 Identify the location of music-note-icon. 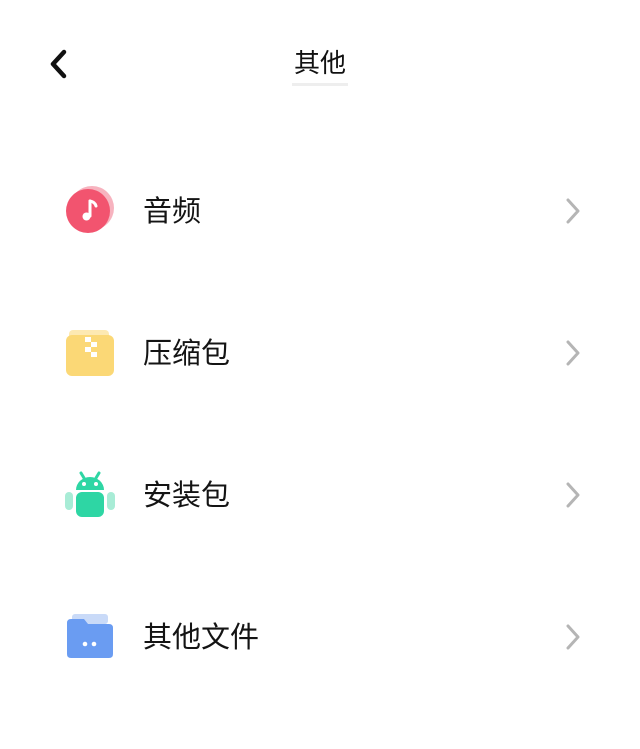
(90, 211).